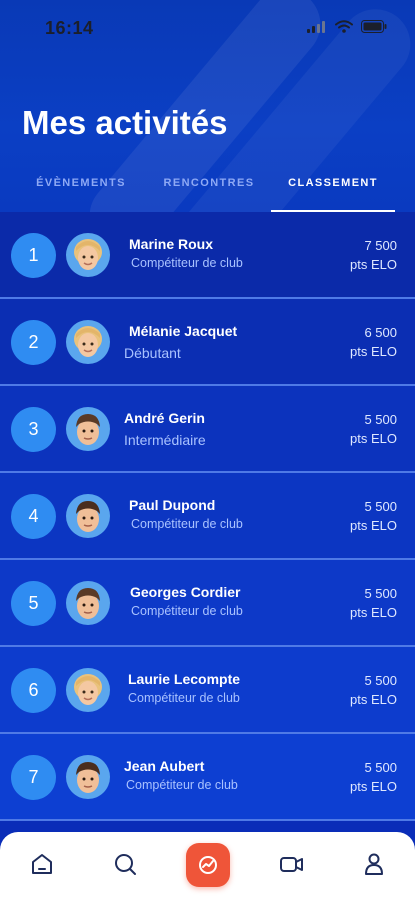 The height and width of the screenshot is (900, 415). I want to click on player-name: Jean Aubert, so click(164, 766).